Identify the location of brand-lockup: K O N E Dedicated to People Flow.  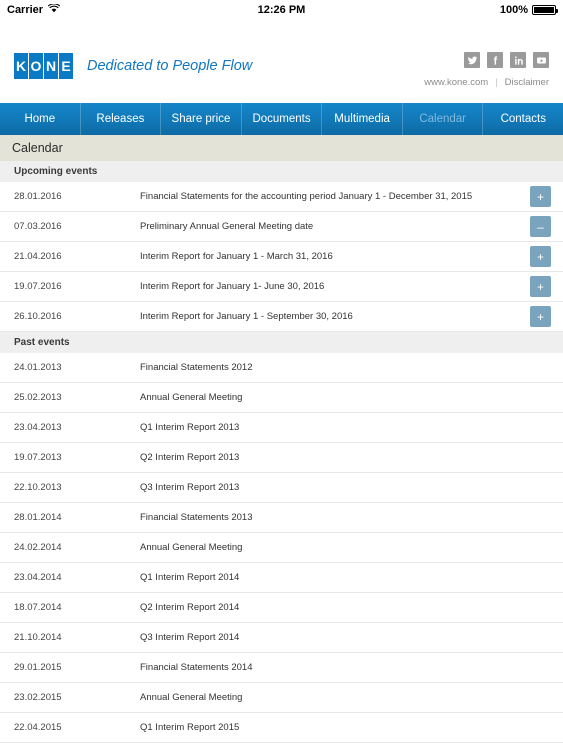
(133, 66).